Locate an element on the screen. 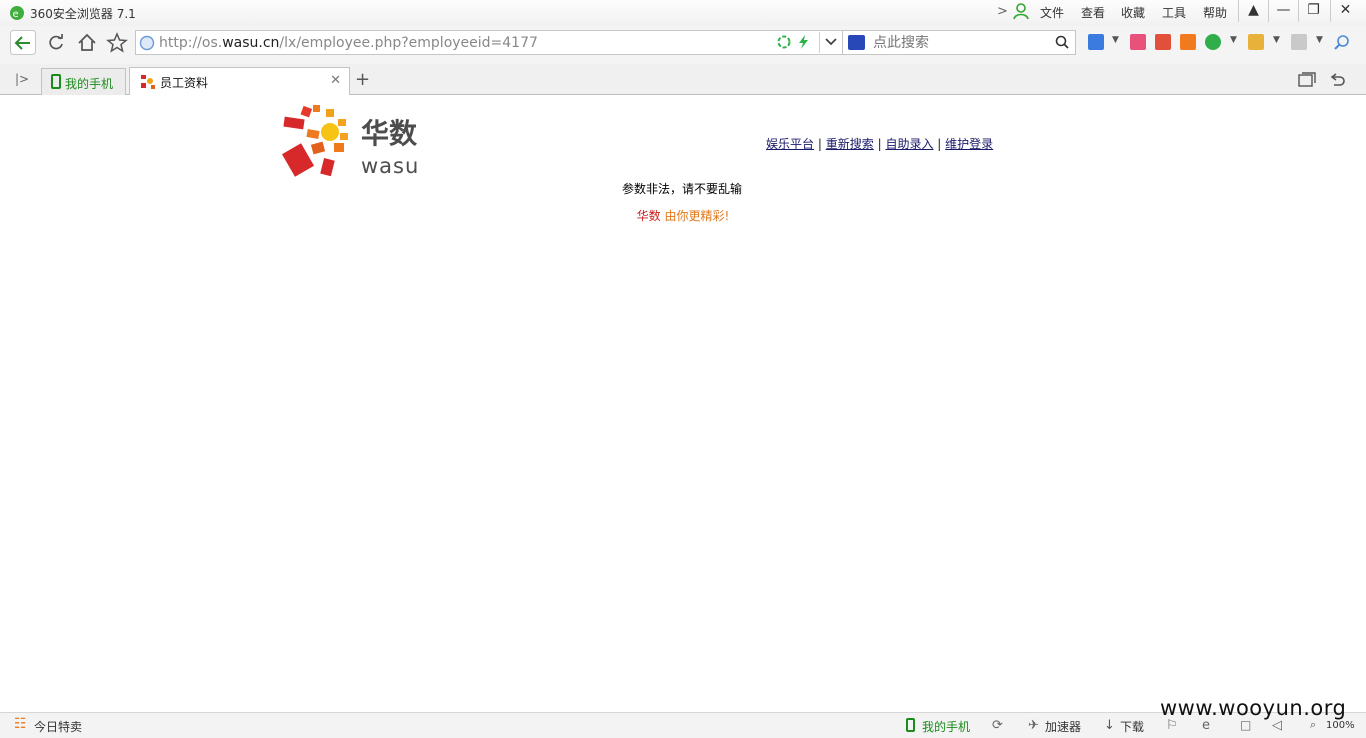  flight-extension-icon is located at coordinates (1188, 42).